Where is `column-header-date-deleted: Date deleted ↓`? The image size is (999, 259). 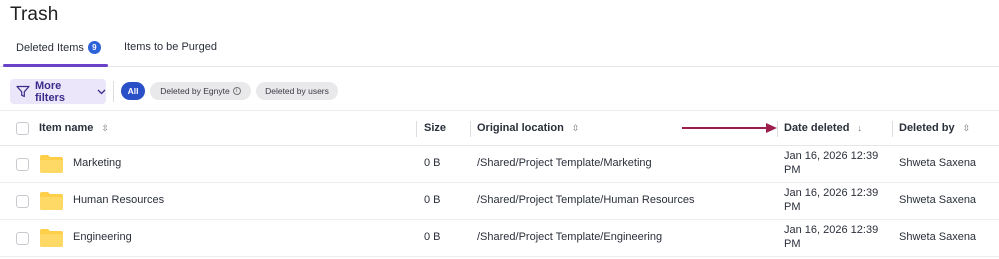
column-header-date-deleted: Date deleted ↓ is located at coordinates (823, 128).